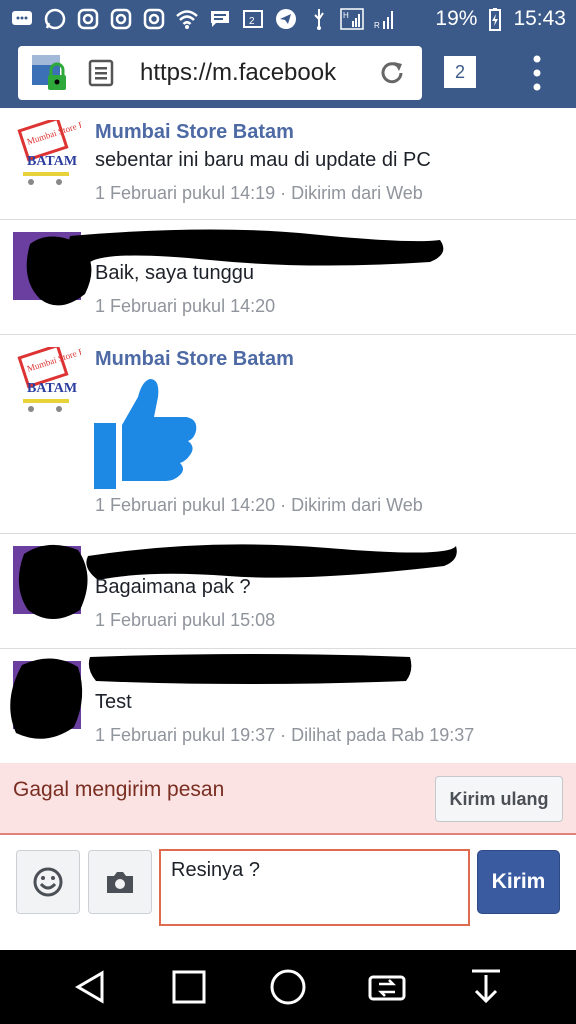 This screenshot has width=576, height=1024. What do you see at coordinates (187, 19) in the screenshot?
I see `wifi-icon` at bounding box center [187, 19].